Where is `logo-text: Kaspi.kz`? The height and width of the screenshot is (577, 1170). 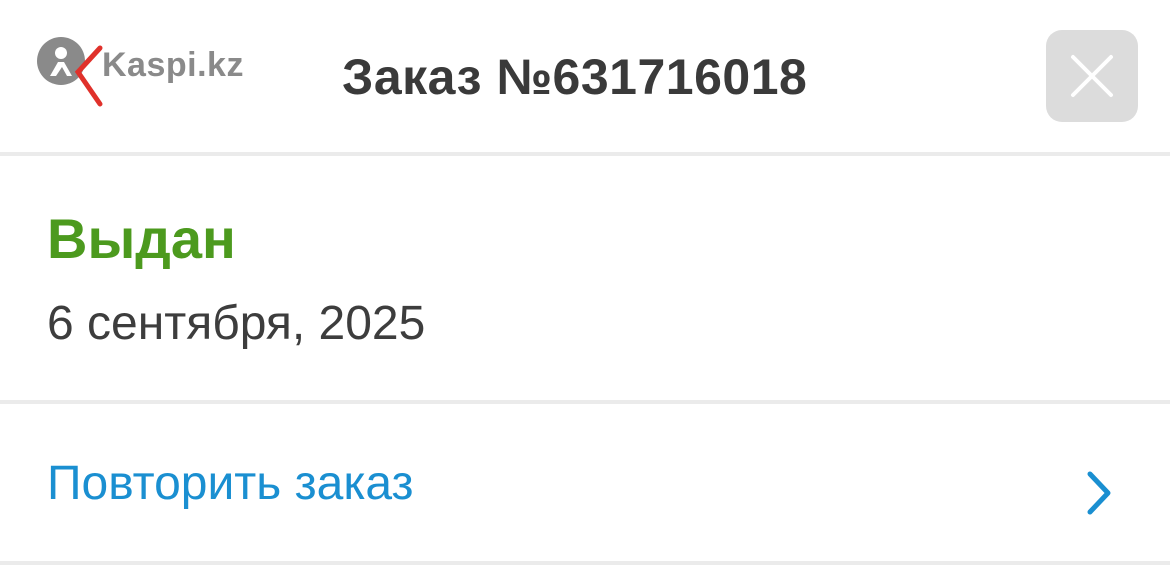 logo-text: Kaspi.kz is located at coordinates (173, 65).